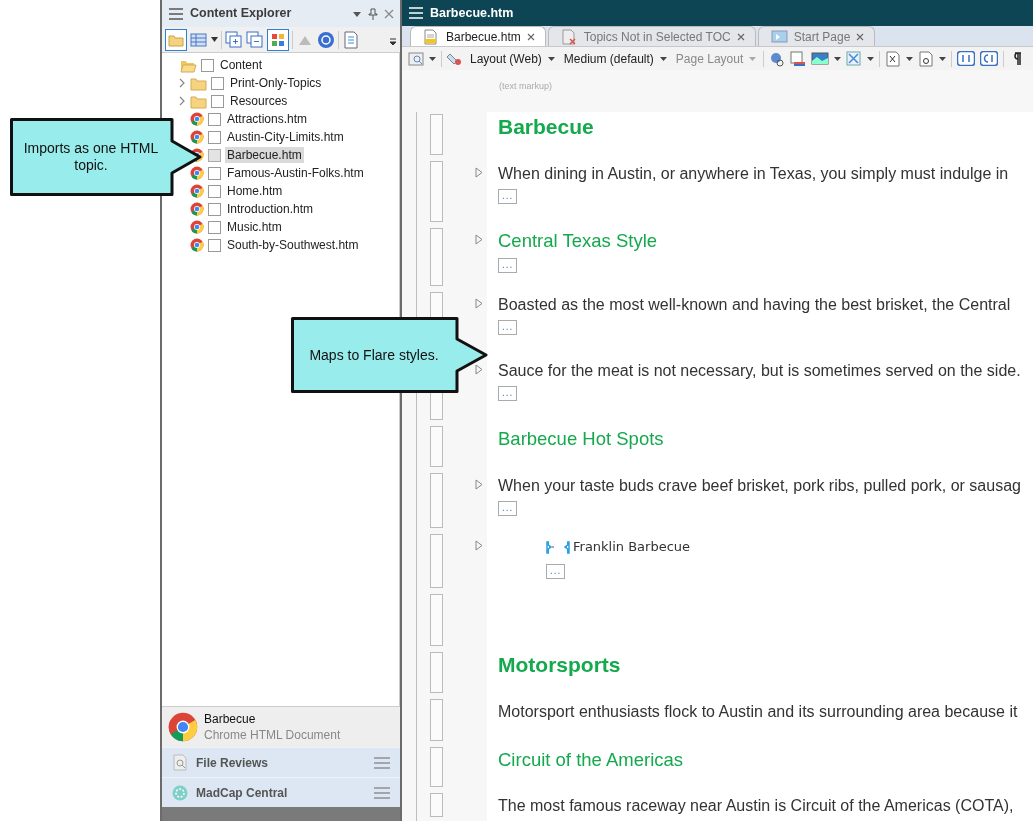 The width and height of the screenshot is (1033, 821). I want to click on tree-item: Famous-Austin-Folks.htm, so click(295, 173).